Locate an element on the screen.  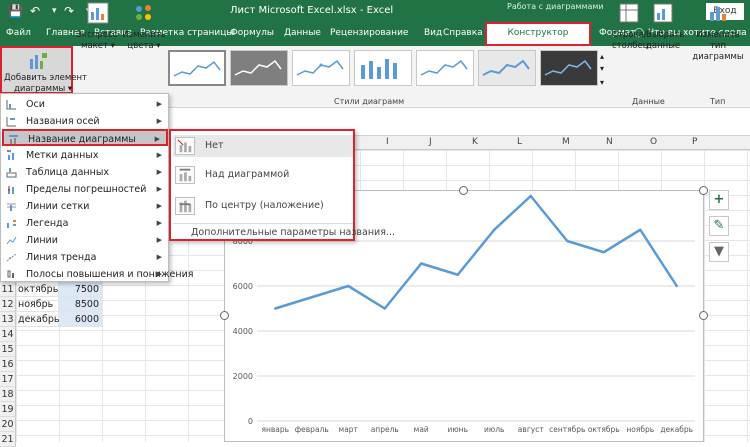
row-header-18: 18 is located at coordinates (8, 394).